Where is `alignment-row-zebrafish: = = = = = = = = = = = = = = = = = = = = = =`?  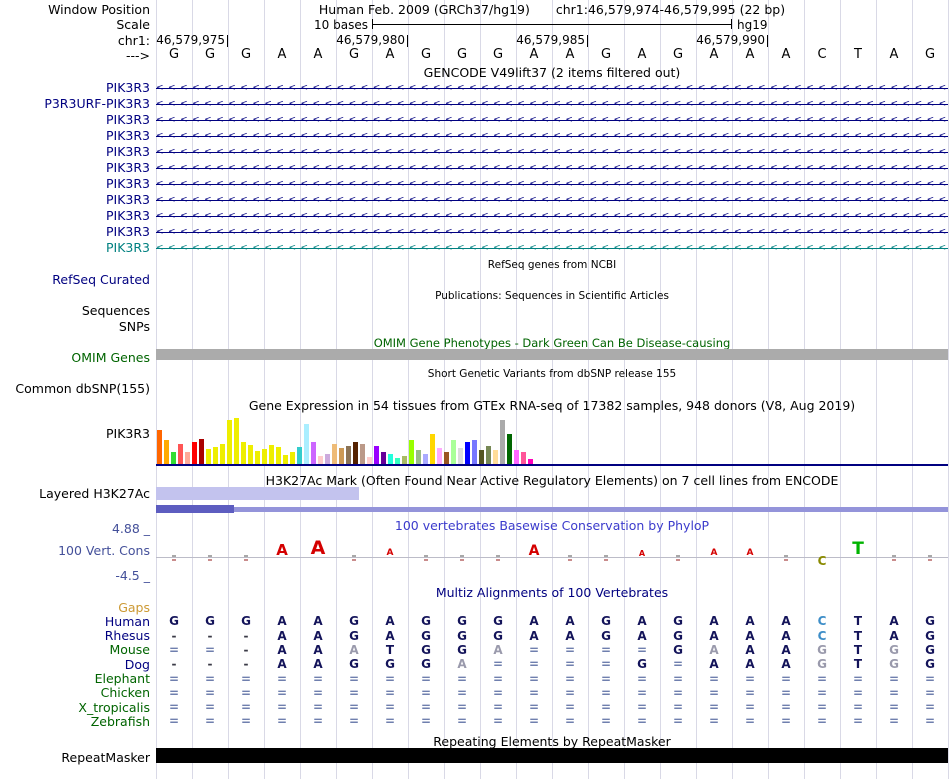
alignment-row-zebrafish: = = = = = = = = = = = = = = = = = = = = = = is located at coordinates (552, 721).